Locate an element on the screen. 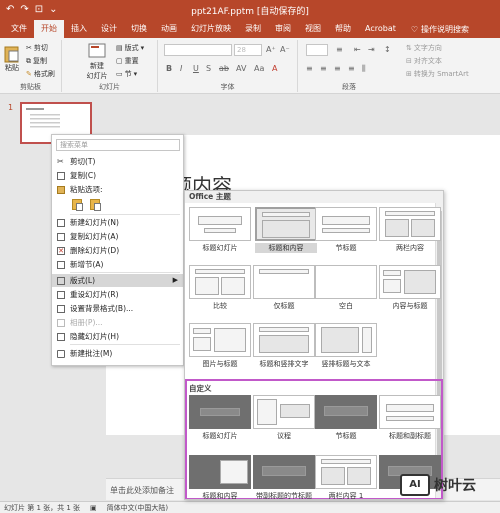  layout-title-only: 仅标题 is located at coordinates (284, 288).